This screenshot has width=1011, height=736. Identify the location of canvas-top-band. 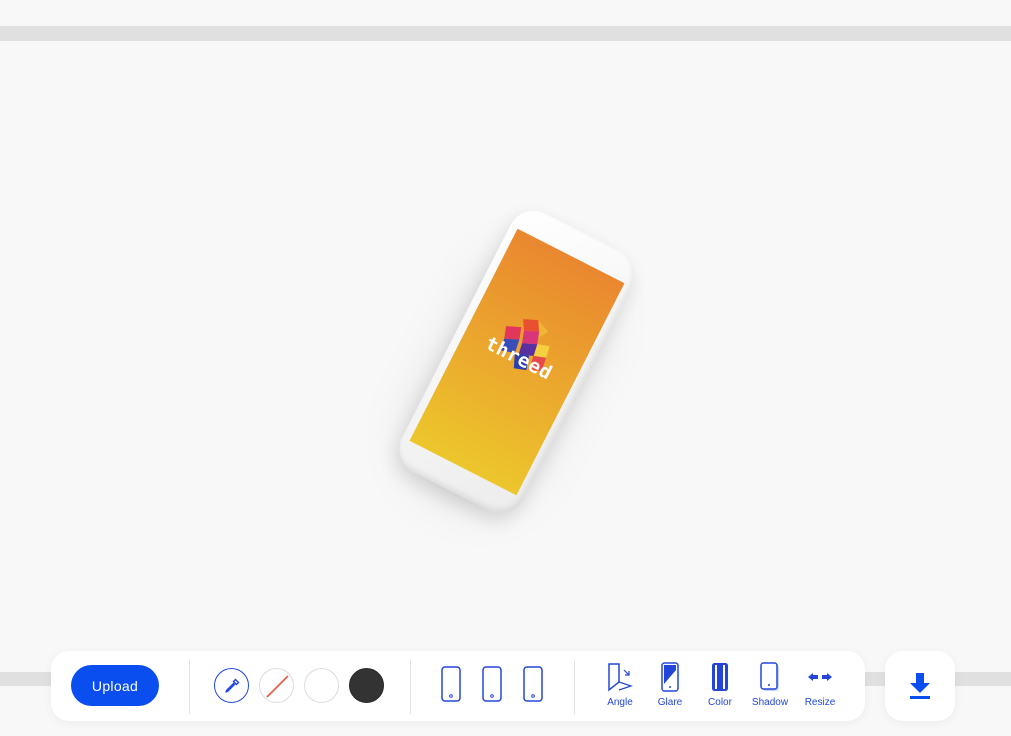
(505, 33).